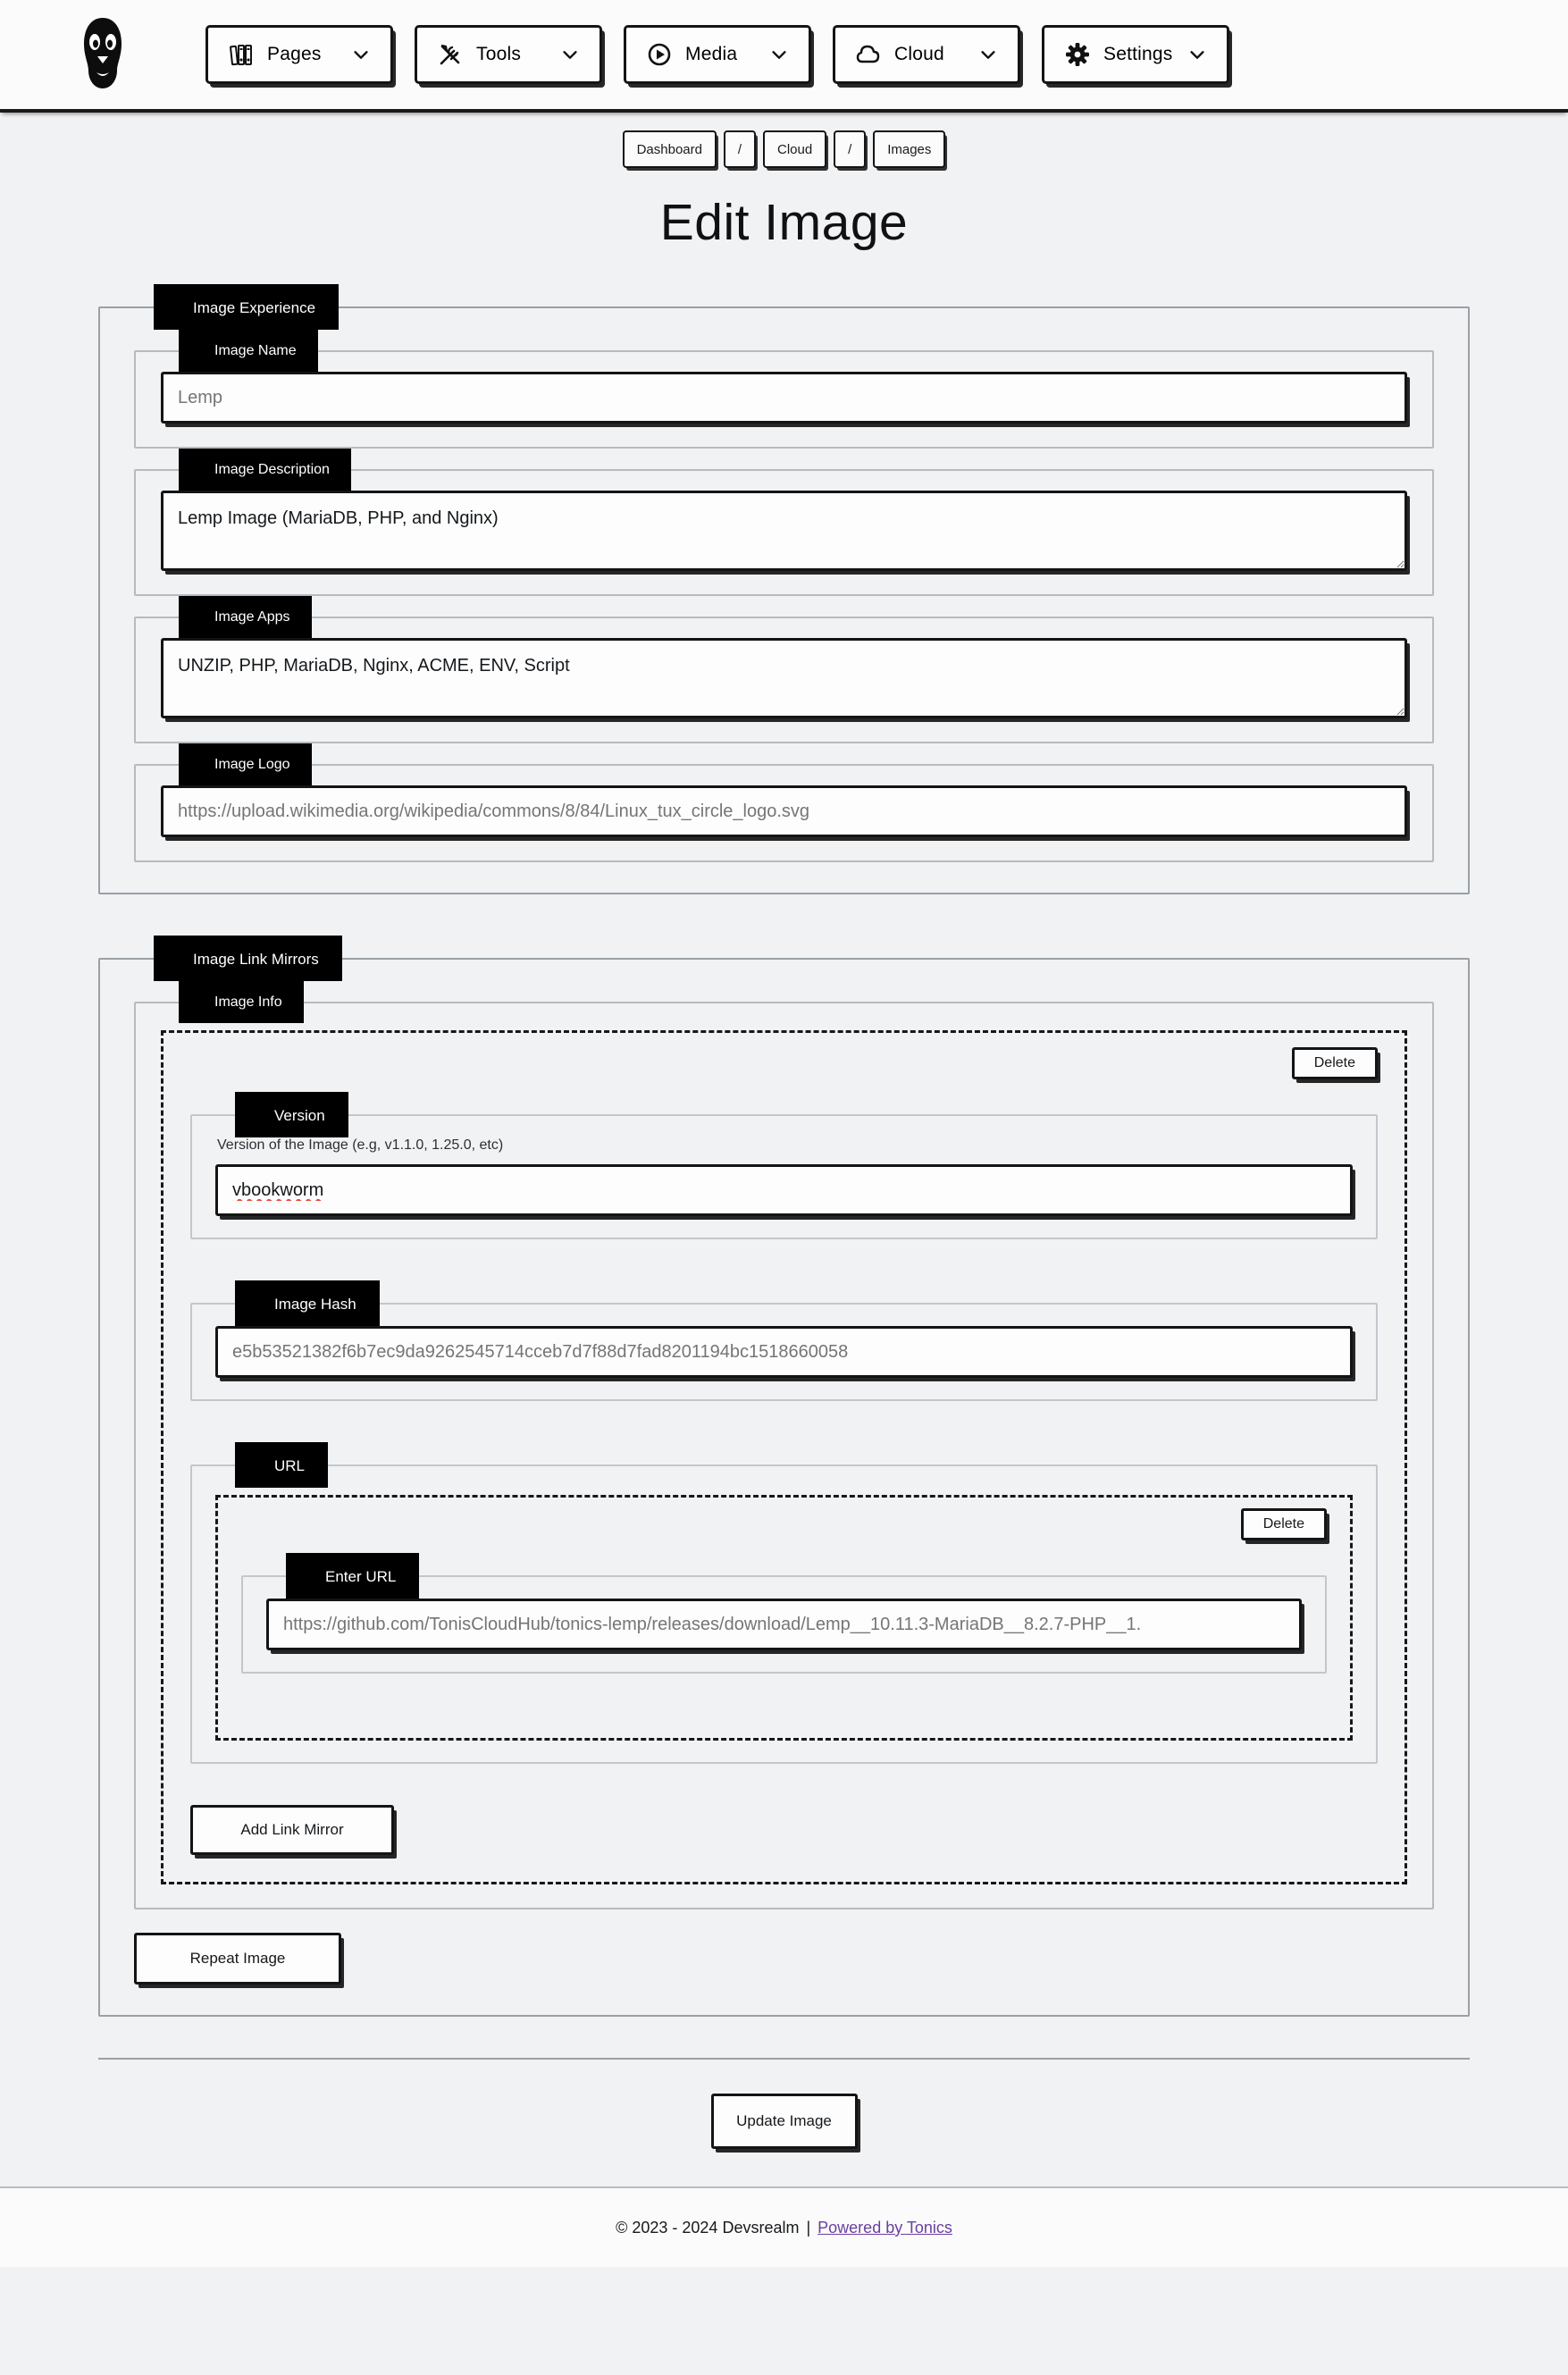 The image size is (1568, 2375). What do you see at coordinates (282, 1465) in the screenshot?
I see `url-legend: URL` at bounding box center [282, 1465].